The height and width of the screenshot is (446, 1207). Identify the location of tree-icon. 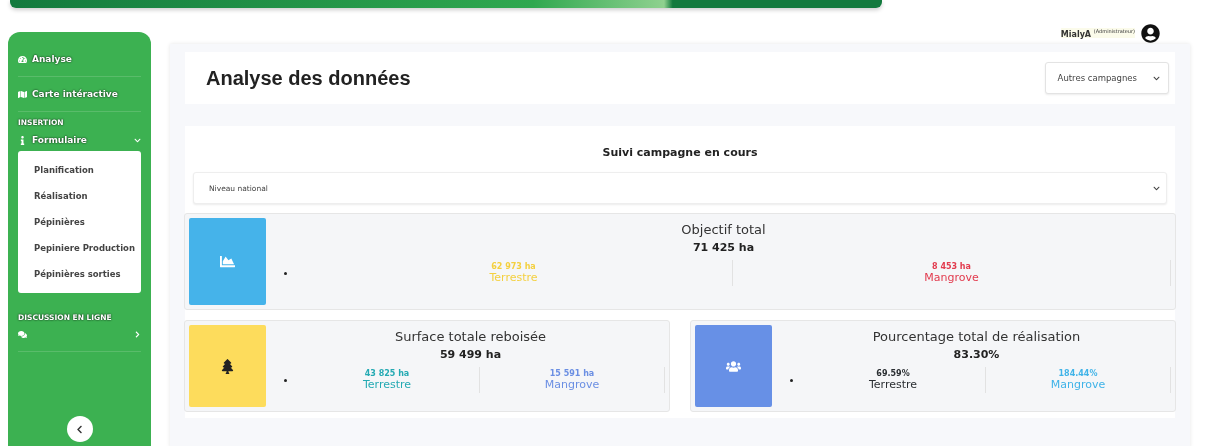
(227, 366).